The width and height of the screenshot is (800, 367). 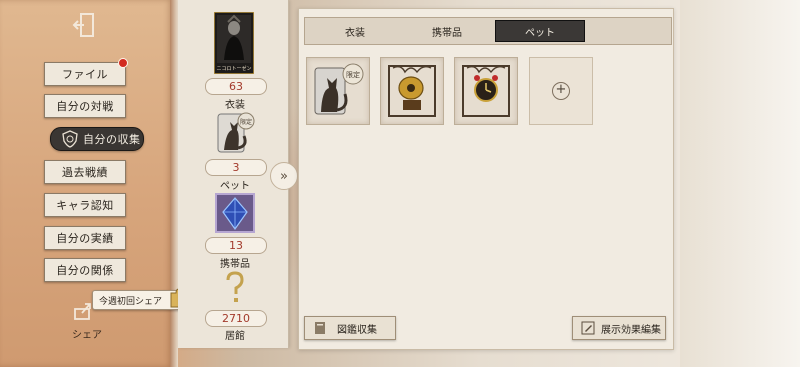 What do you see at coordinates (131, 301) in the screenshot?
I see `share-tip-text: 今週初回シェア` at bounding box center [131, 301].